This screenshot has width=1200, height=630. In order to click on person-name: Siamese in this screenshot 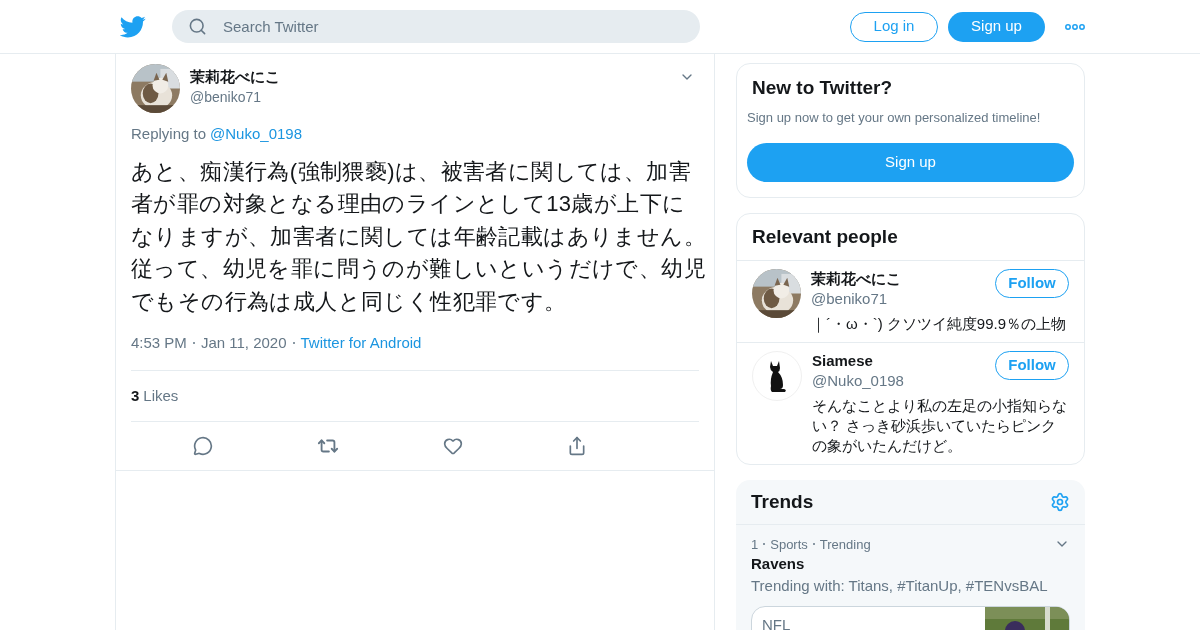, I will do `click(903, 360)`.